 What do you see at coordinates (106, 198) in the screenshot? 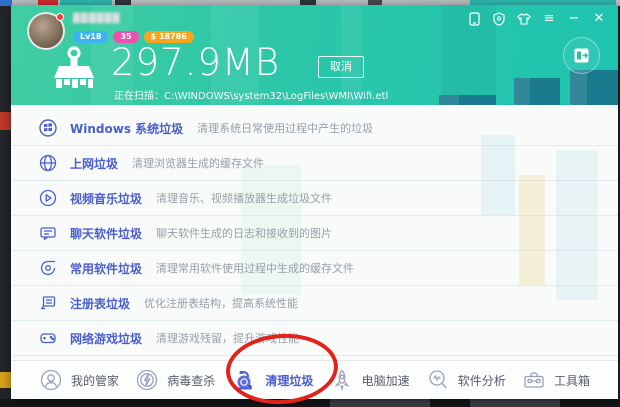
I see `category-title: 视频音乐垃圾` at bounding box center [106, 198].